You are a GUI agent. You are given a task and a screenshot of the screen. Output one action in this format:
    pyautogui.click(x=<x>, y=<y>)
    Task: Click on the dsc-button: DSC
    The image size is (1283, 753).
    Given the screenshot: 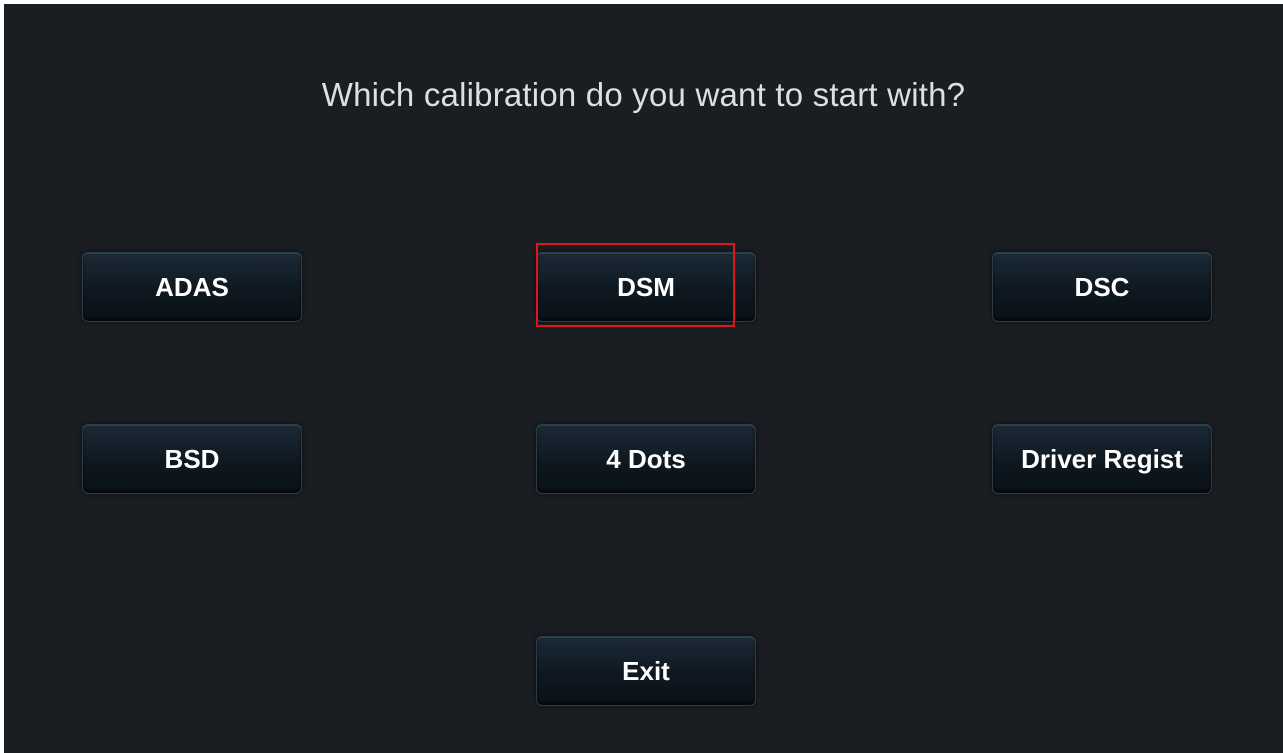 What is the action you would take?
    pyautogui.click(x=1102, y=287)
    